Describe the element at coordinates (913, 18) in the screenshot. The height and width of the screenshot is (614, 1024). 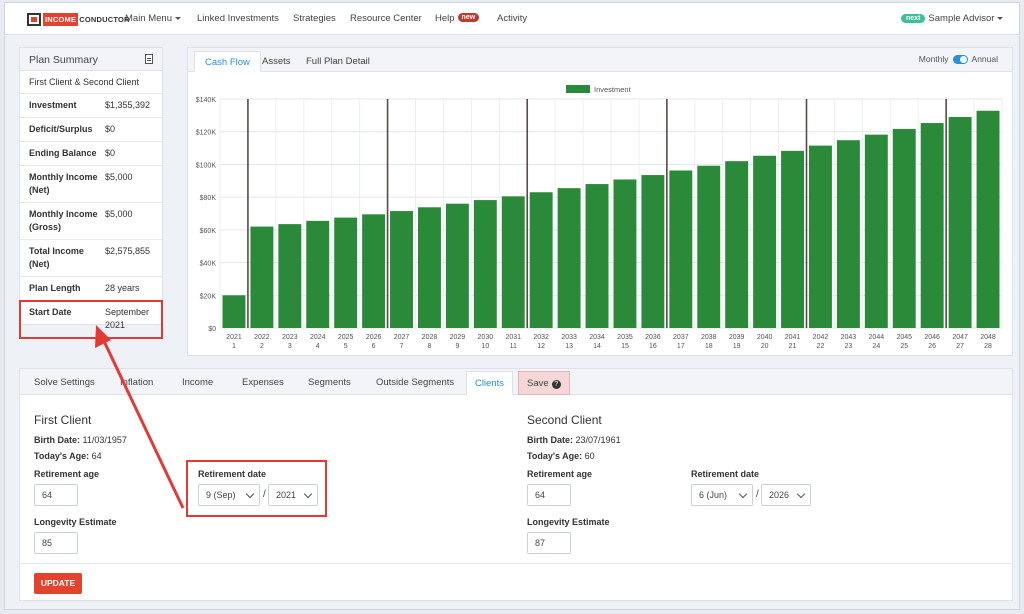
I see `next-badge: next` at that location.